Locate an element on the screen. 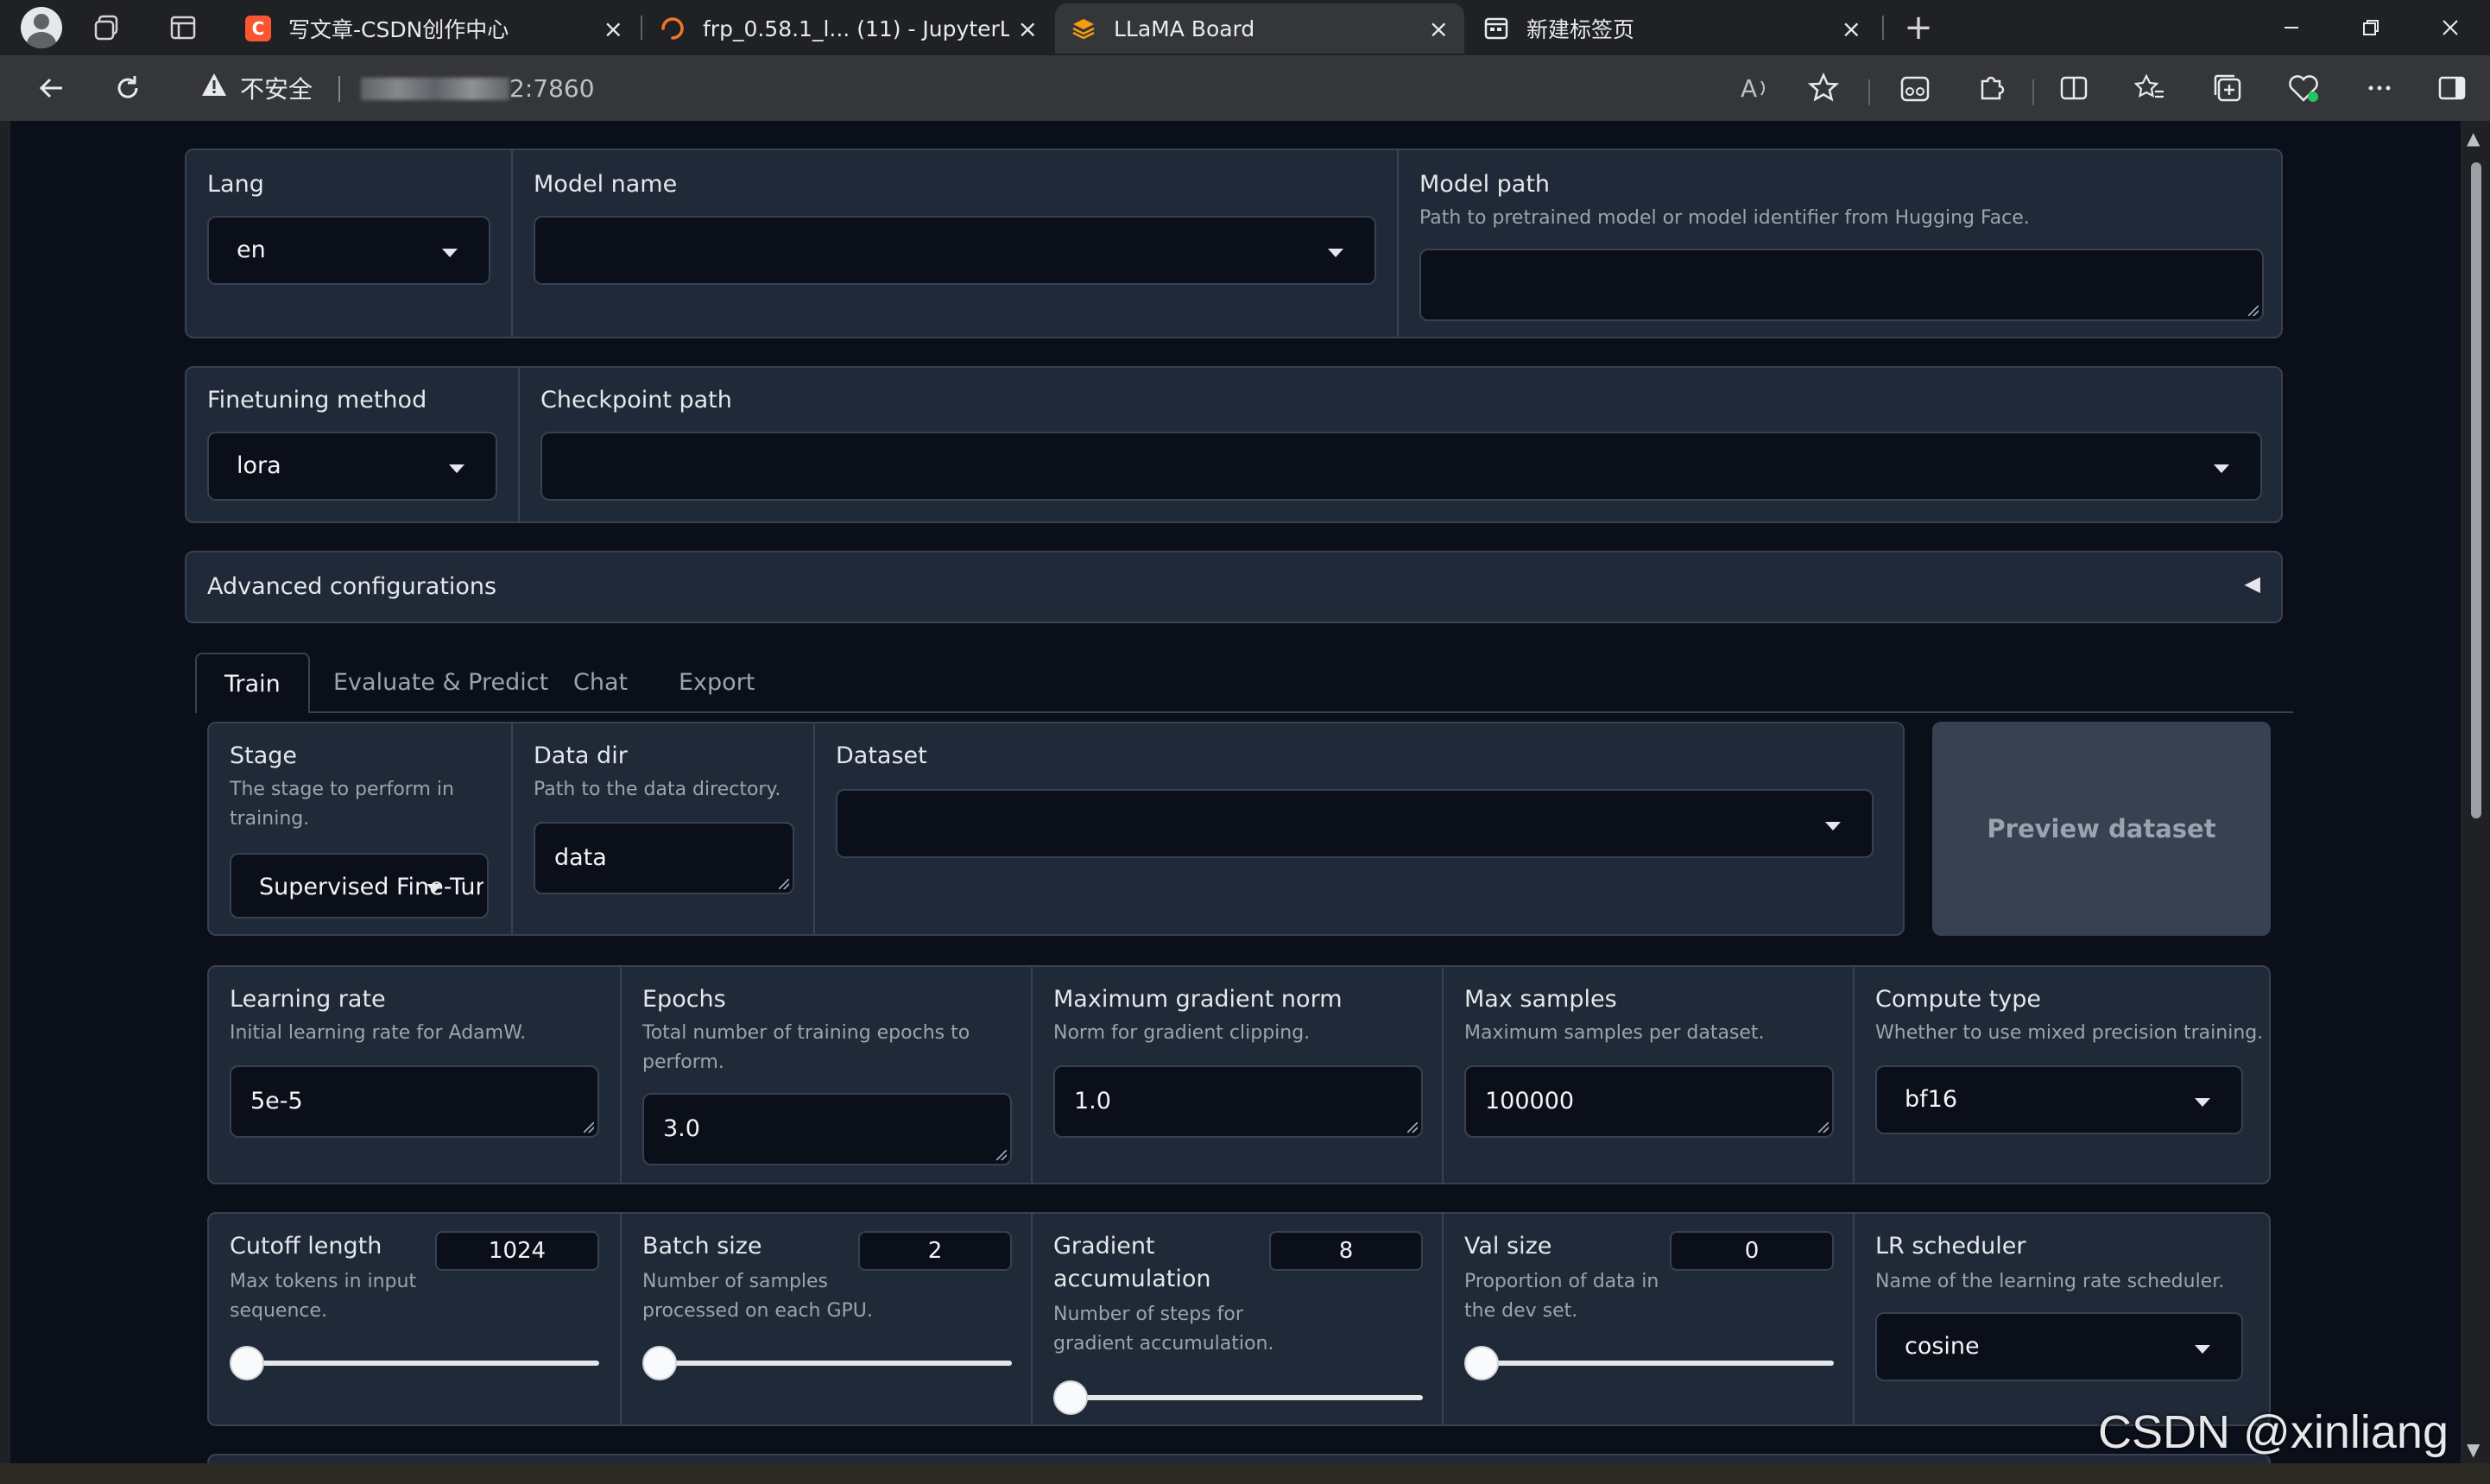 The height and width of the screenshot is (1484, 2490). favorites-icon is located at coordinates (2149, 88).